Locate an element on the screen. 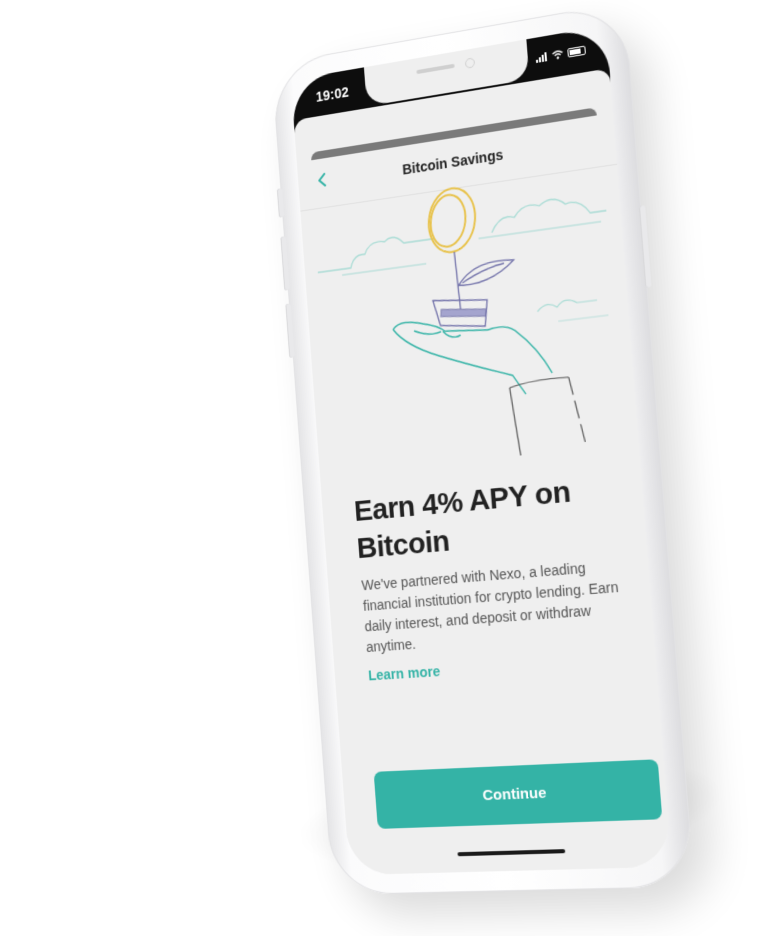 The height and width of the screenshot is (936, 768). speaker-grille is located at coordinates (435, 69).